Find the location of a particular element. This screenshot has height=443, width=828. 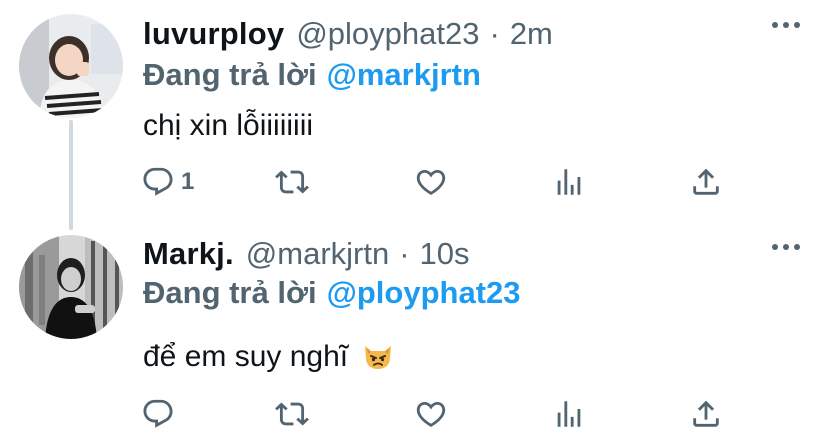

replying-to: Đang trả lời @markjrtn is located at coordinates (312, 75).